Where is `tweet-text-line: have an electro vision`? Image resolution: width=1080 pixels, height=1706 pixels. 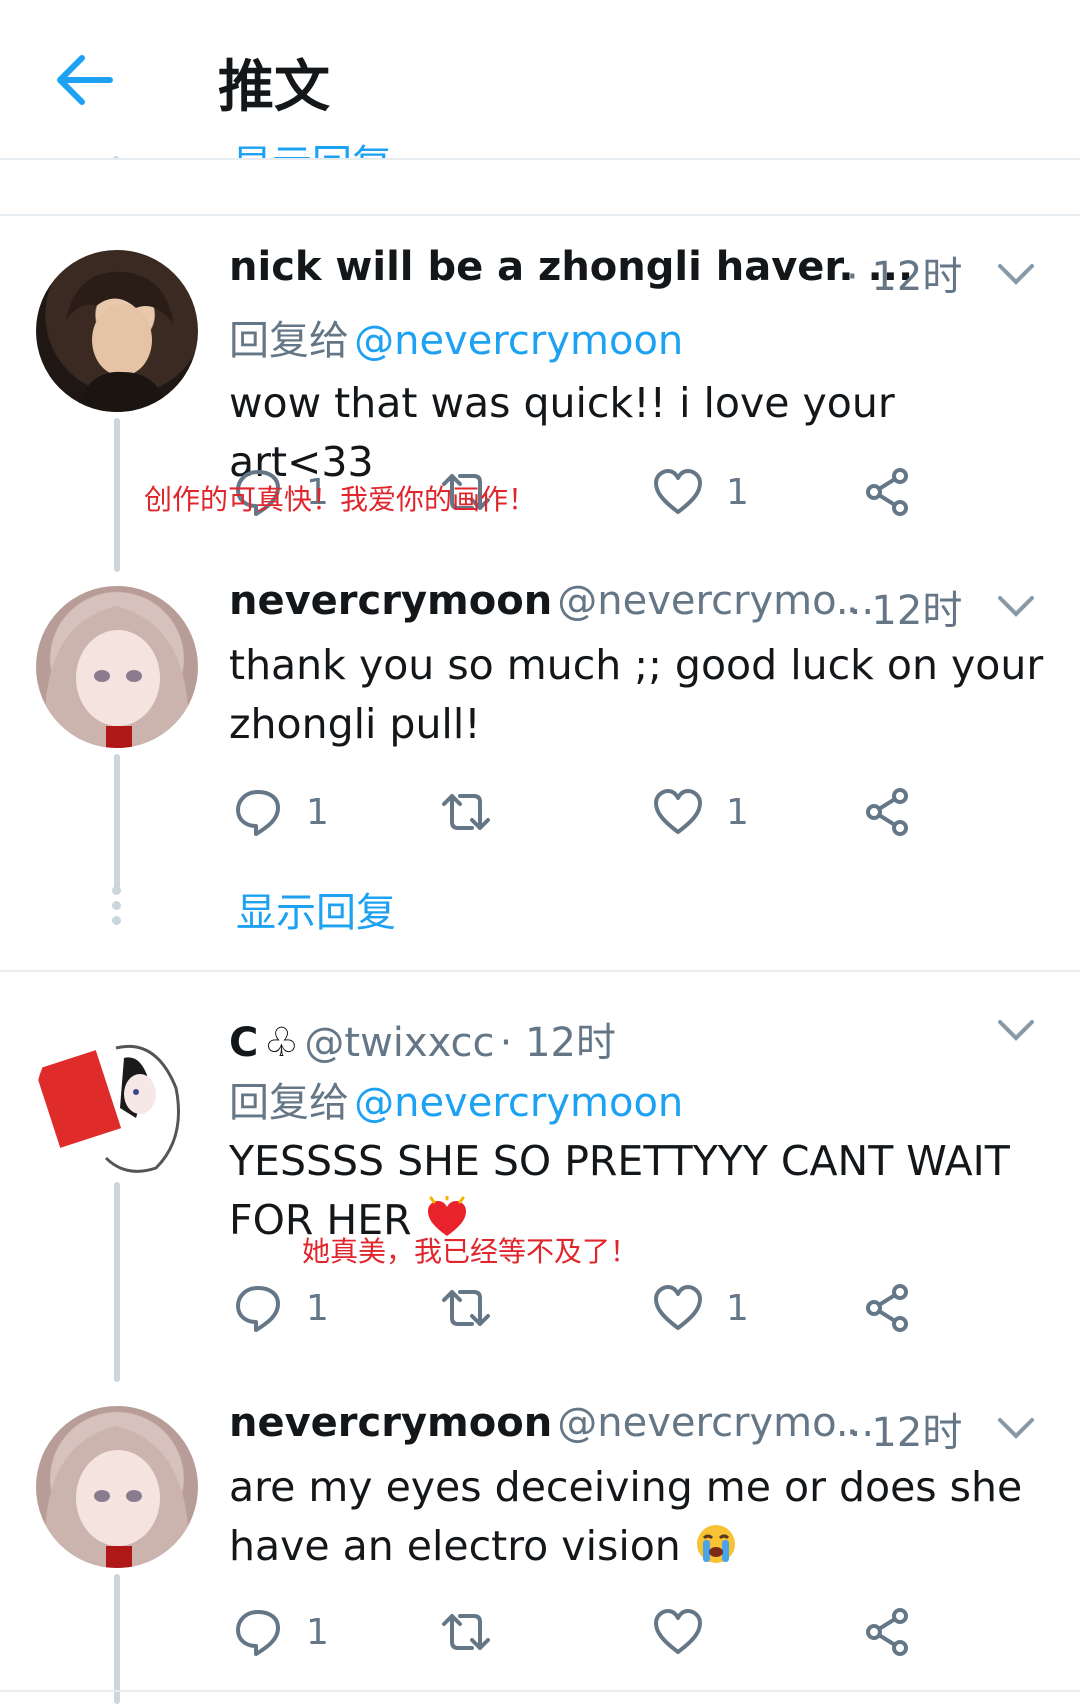
tweet-text-line: have an electro vision is located at coordinates (639, 1546).